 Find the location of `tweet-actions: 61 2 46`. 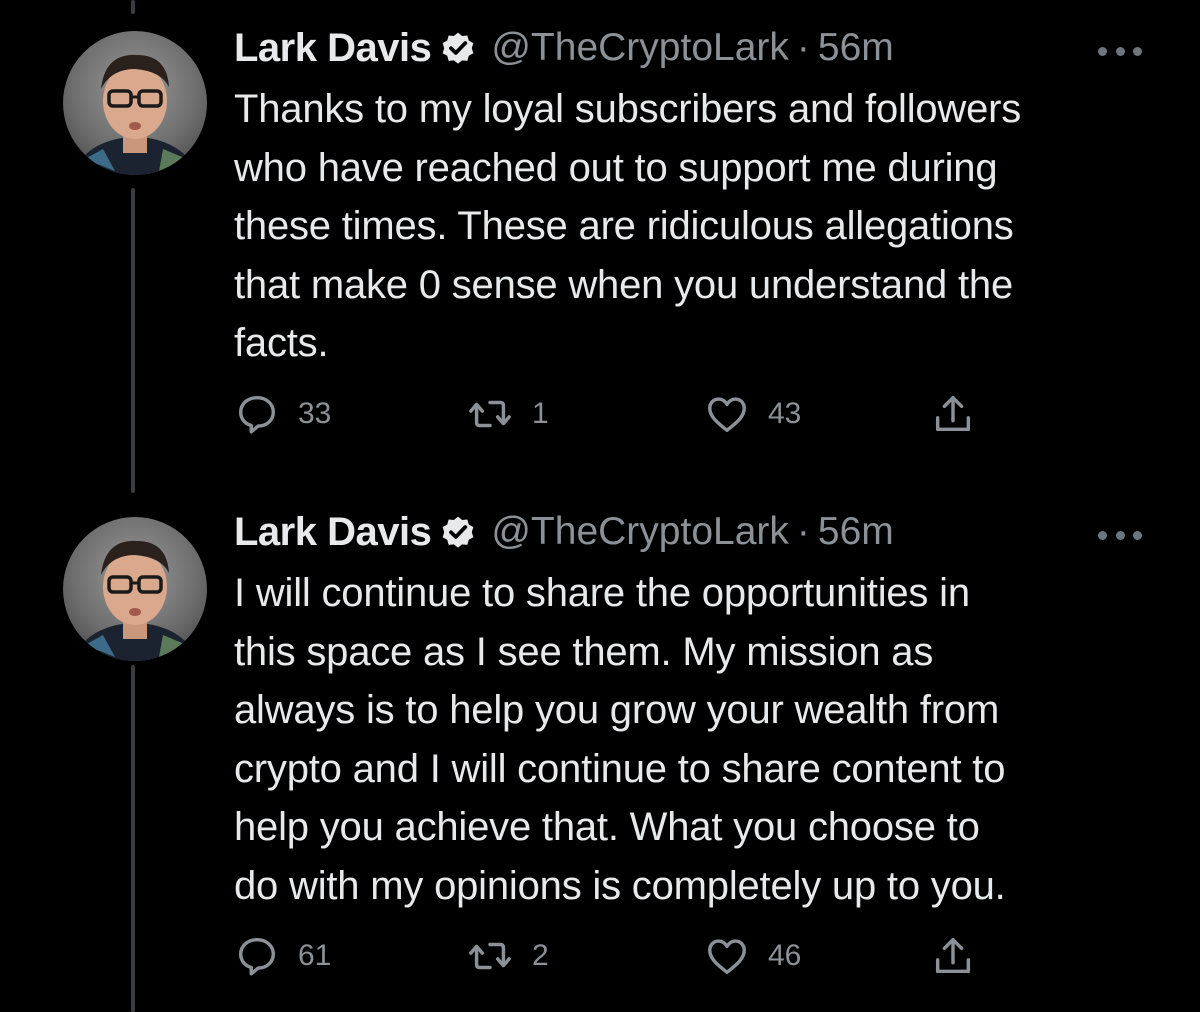

tweet-actions: 61 2 46 is located at coordinates (614, 956).